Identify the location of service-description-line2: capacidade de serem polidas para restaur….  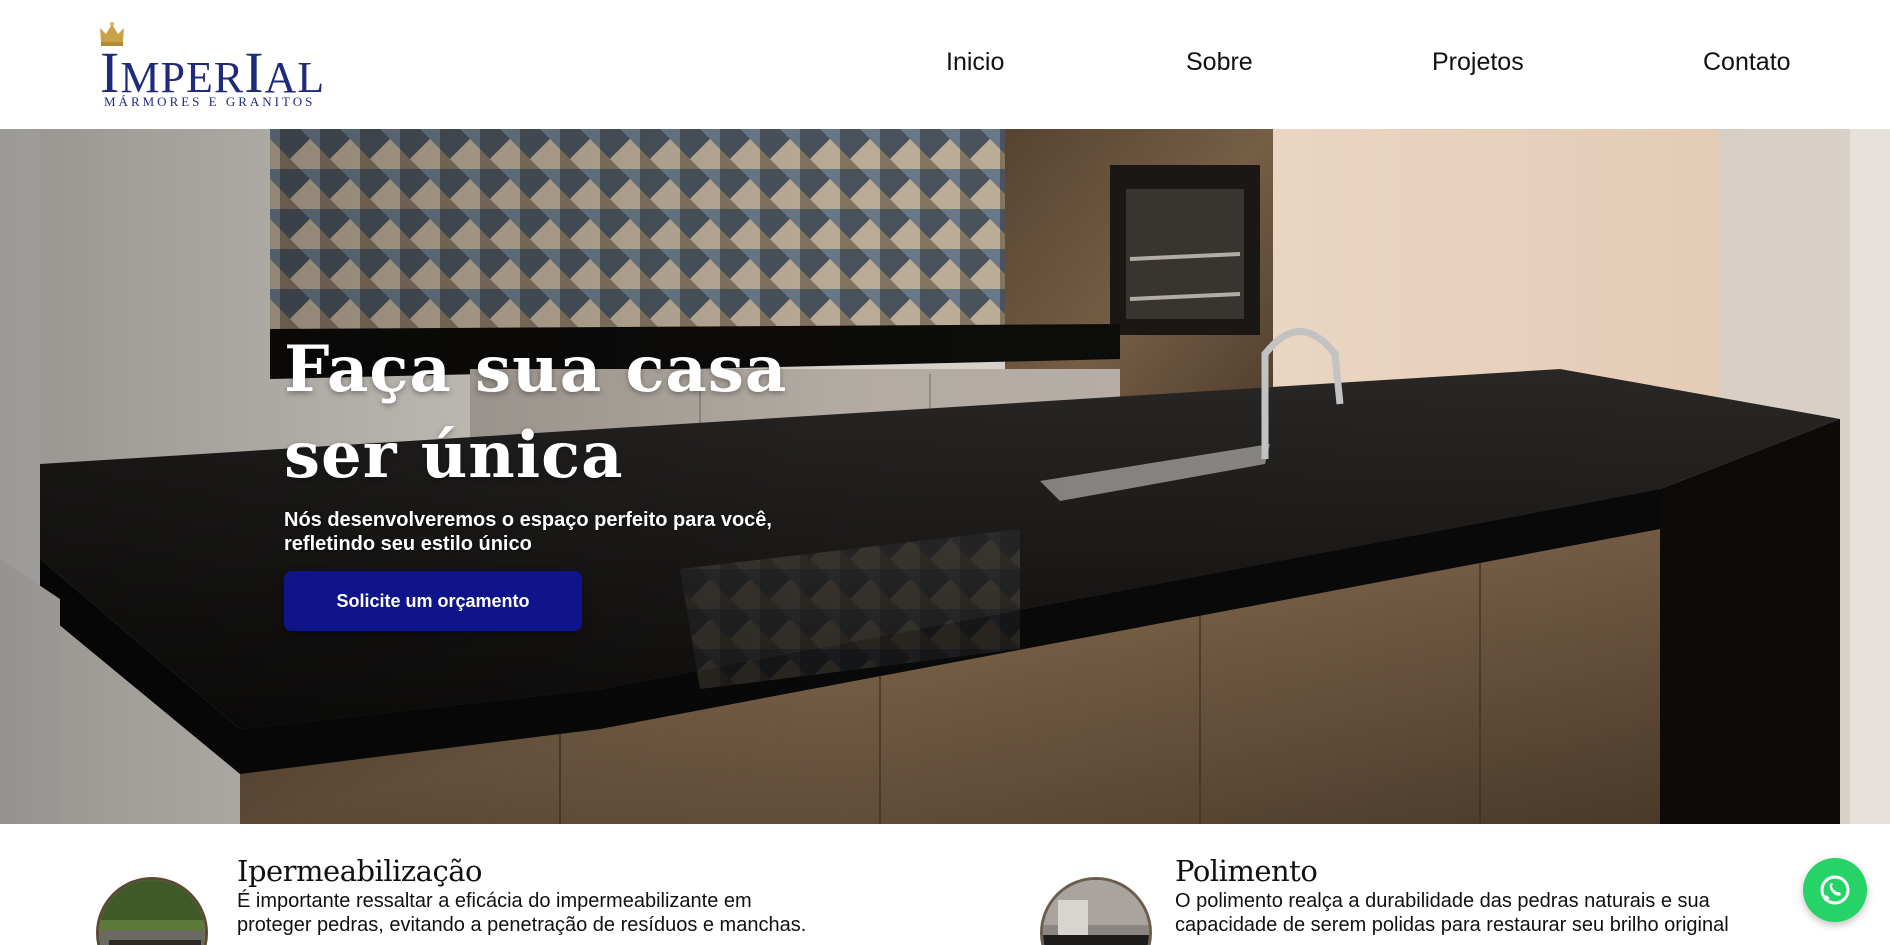
(1452, 925).